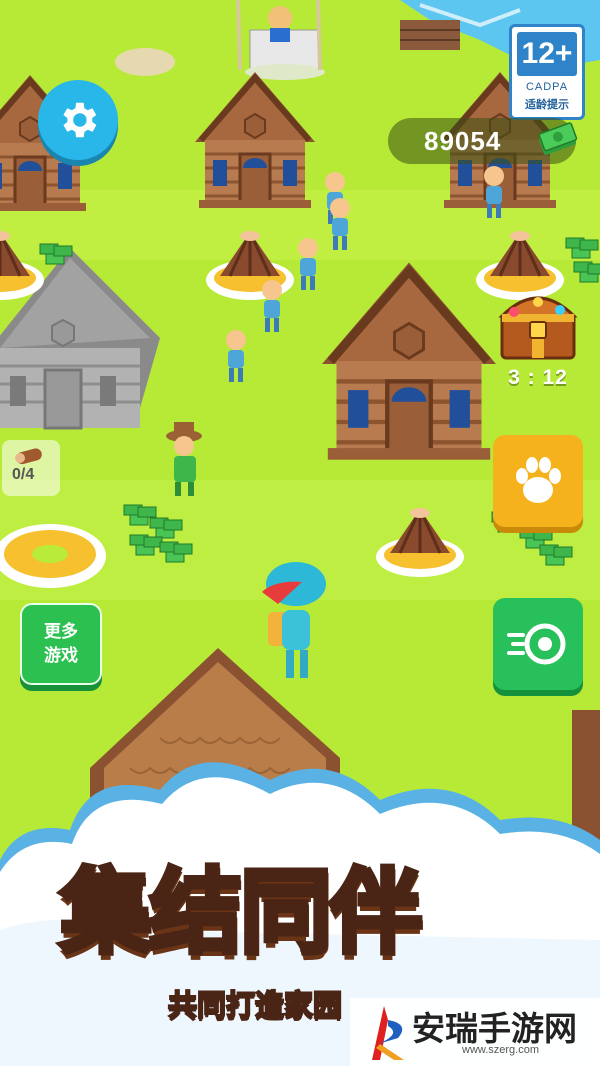  Describe the element at coordinates (255, 1006) in the screenshot. I see `promo-subtitle: 共同打造家园` at that location.